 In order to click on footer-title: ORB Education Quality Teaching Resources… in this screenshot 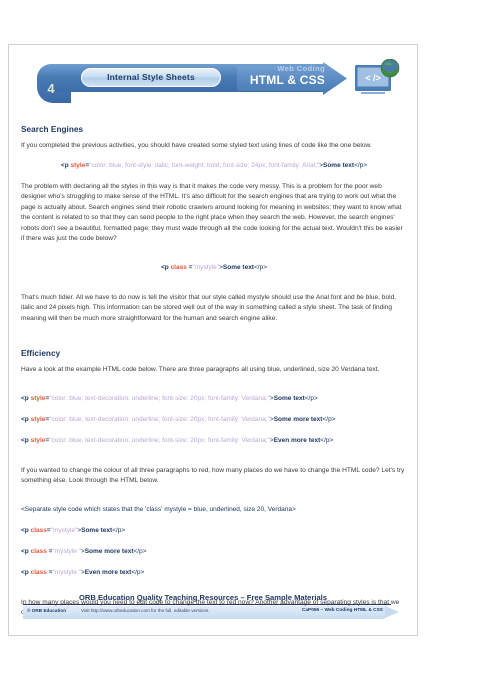, I will do `click(203, 597)`.